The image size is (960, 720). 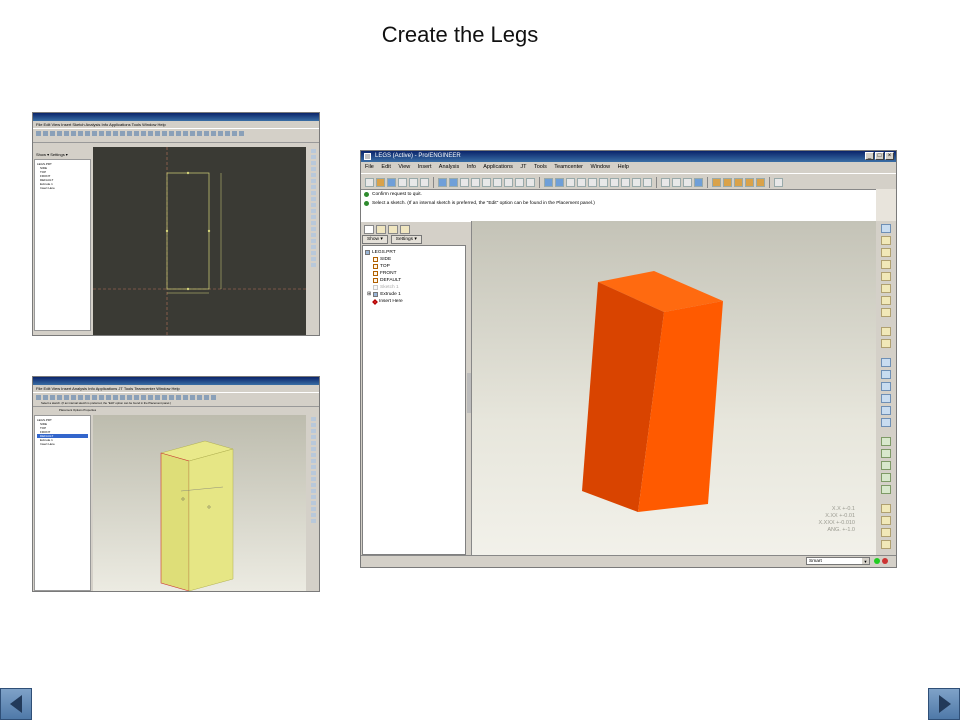 I want to click on save-icon, so click(x=391, y=182).